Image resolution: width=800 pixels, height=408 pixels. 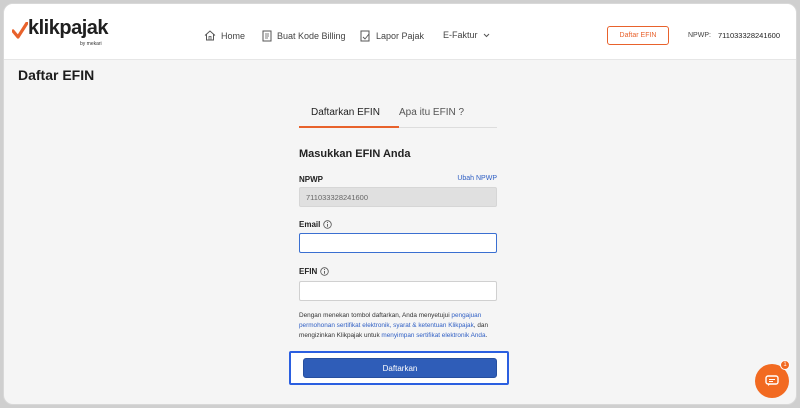 I want to click on npwp-header-label: NPWP:, so click(x=699, y=35).